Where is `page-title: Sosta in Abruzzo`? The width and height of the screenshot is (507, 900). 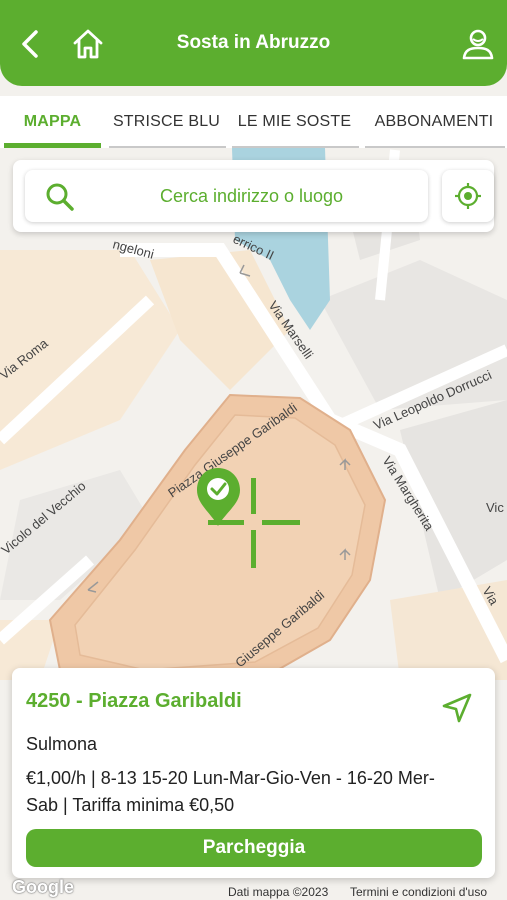
page-title: Sosta in Abruzzo is located at coordinates (253, 42).